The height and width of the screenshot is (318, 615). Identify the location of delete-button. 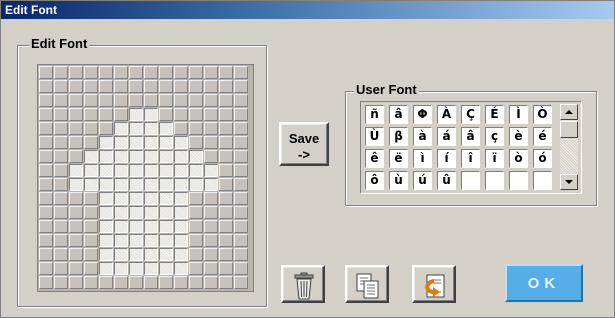
(303, 284).